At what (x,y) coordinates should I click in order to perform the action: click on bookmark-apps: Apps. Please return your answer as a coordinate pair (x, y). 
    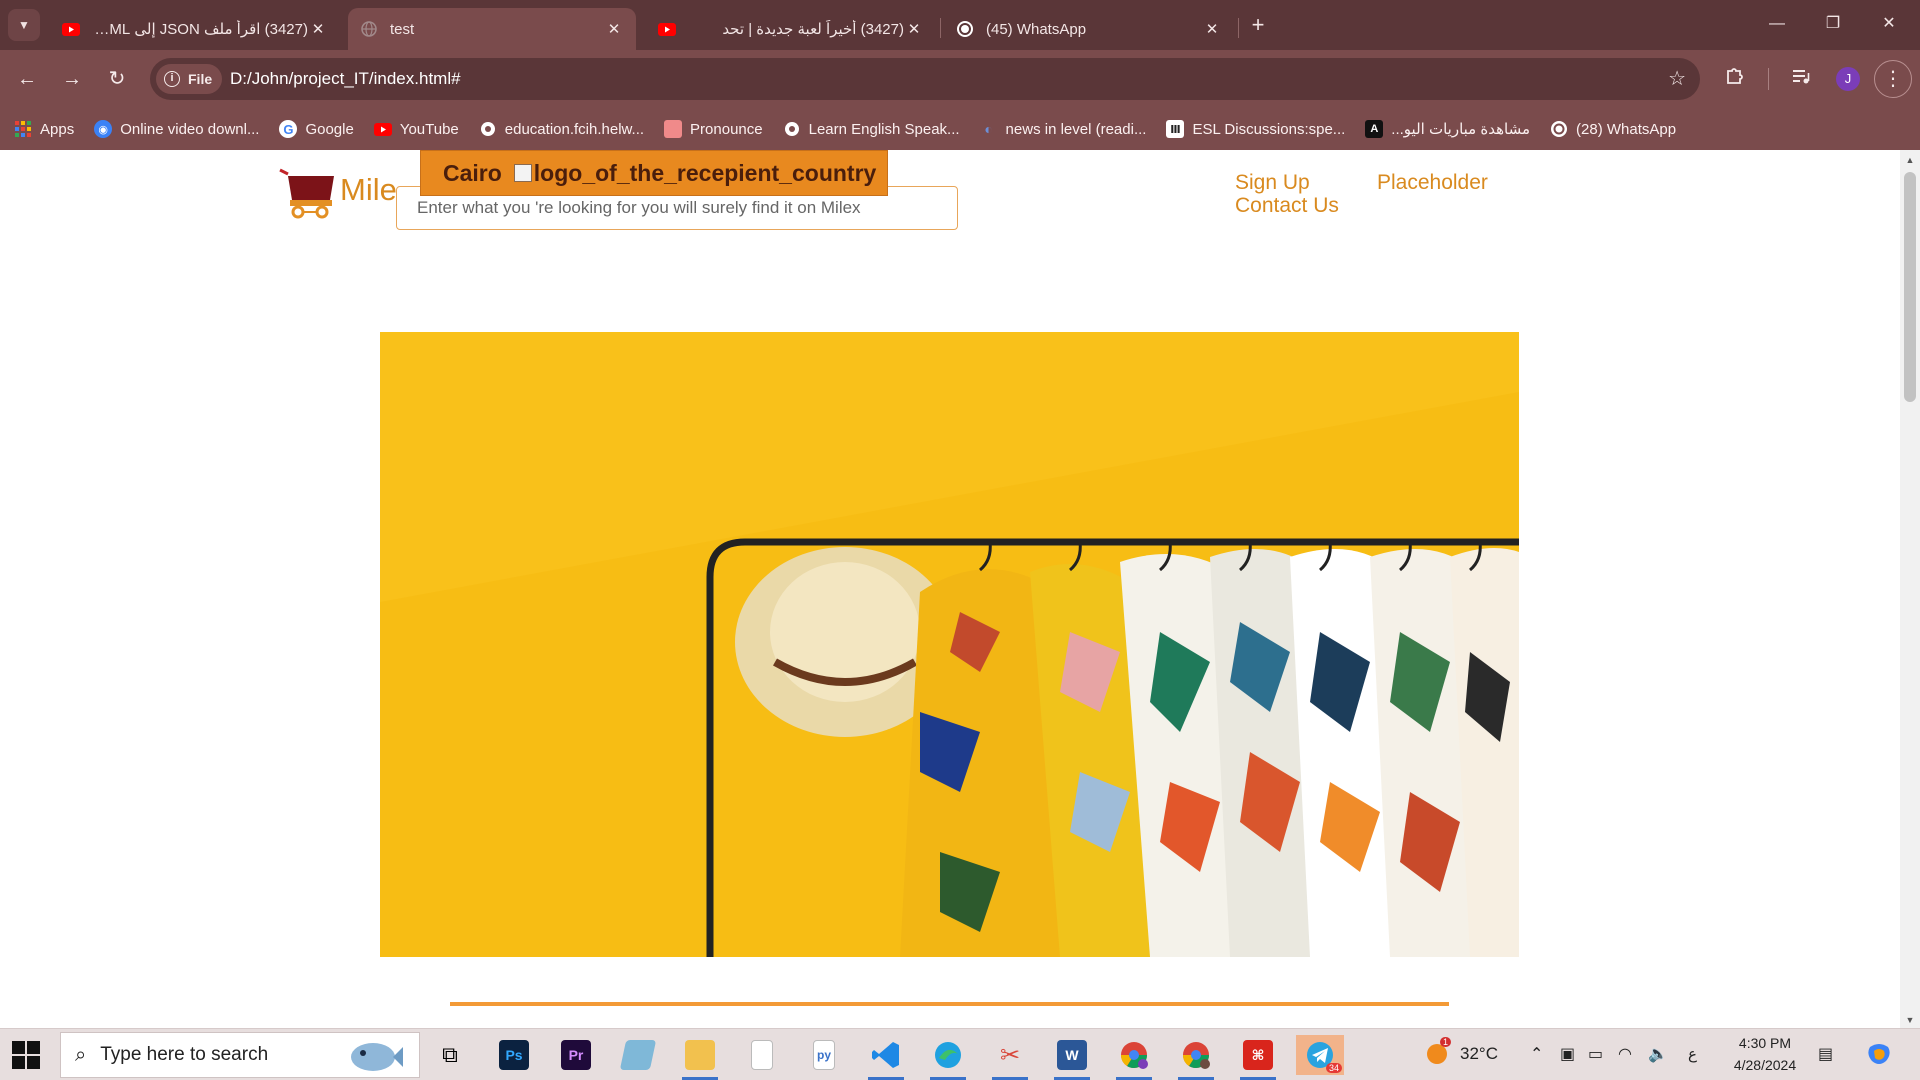
    Looking at the image, I should click on (44, 129).